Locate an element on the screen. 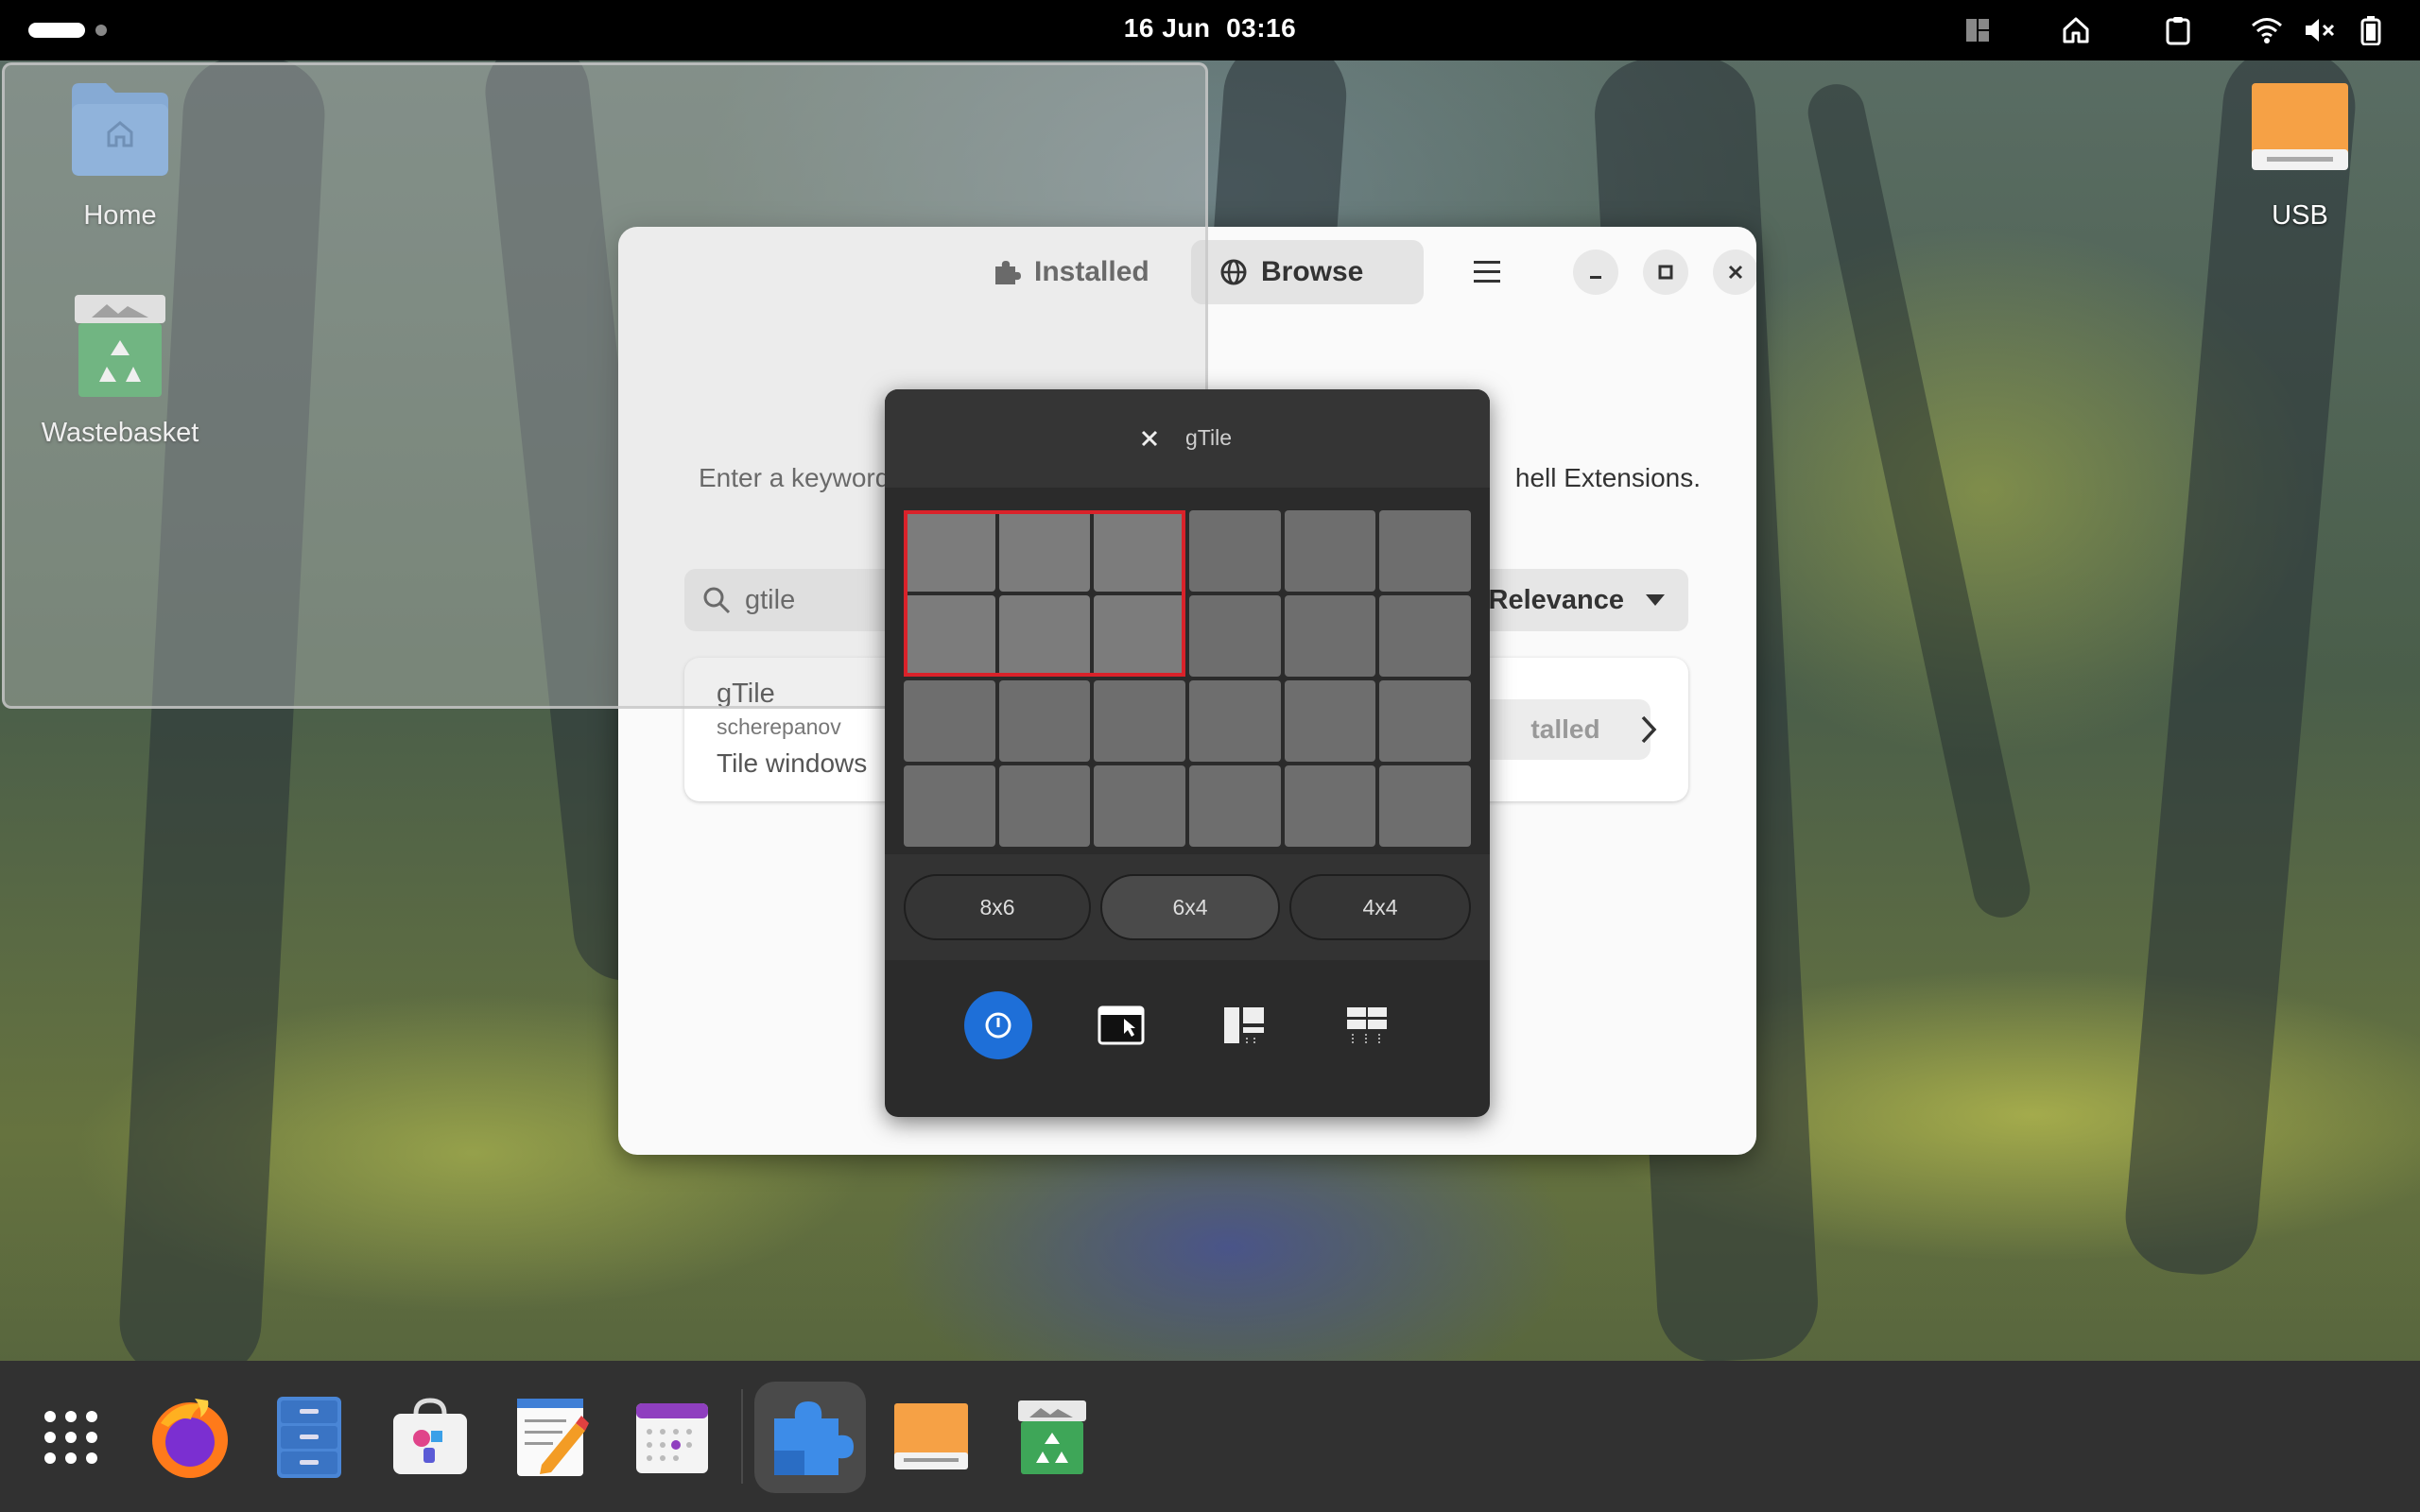 This screenshot has width=2420, height=1512. auto-tile-main-icon is located at coordinates (1244, 1026).